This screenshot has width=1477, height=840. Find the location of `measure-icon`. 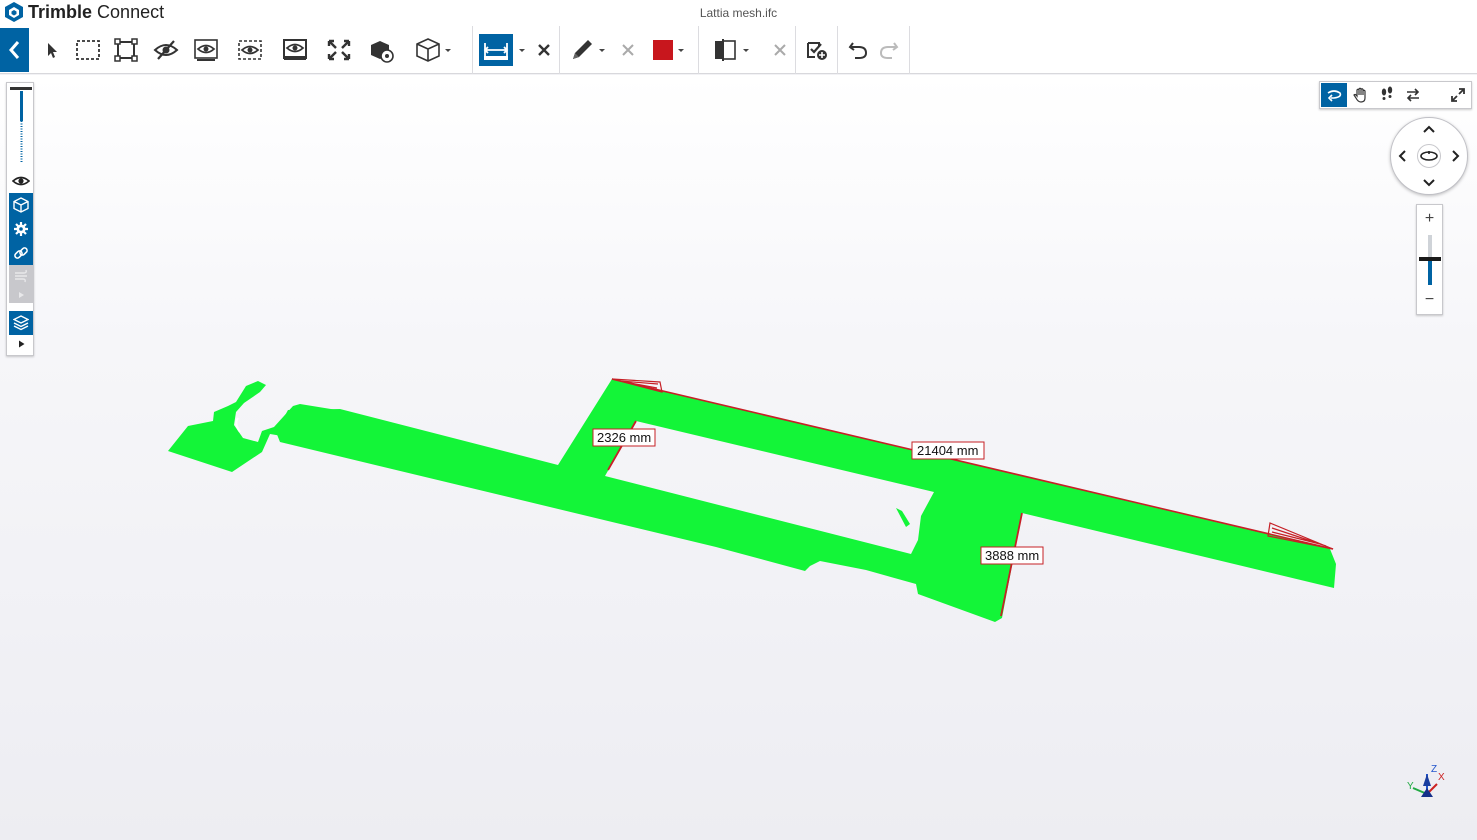

measure-icon is located at coordinates (496, 51).